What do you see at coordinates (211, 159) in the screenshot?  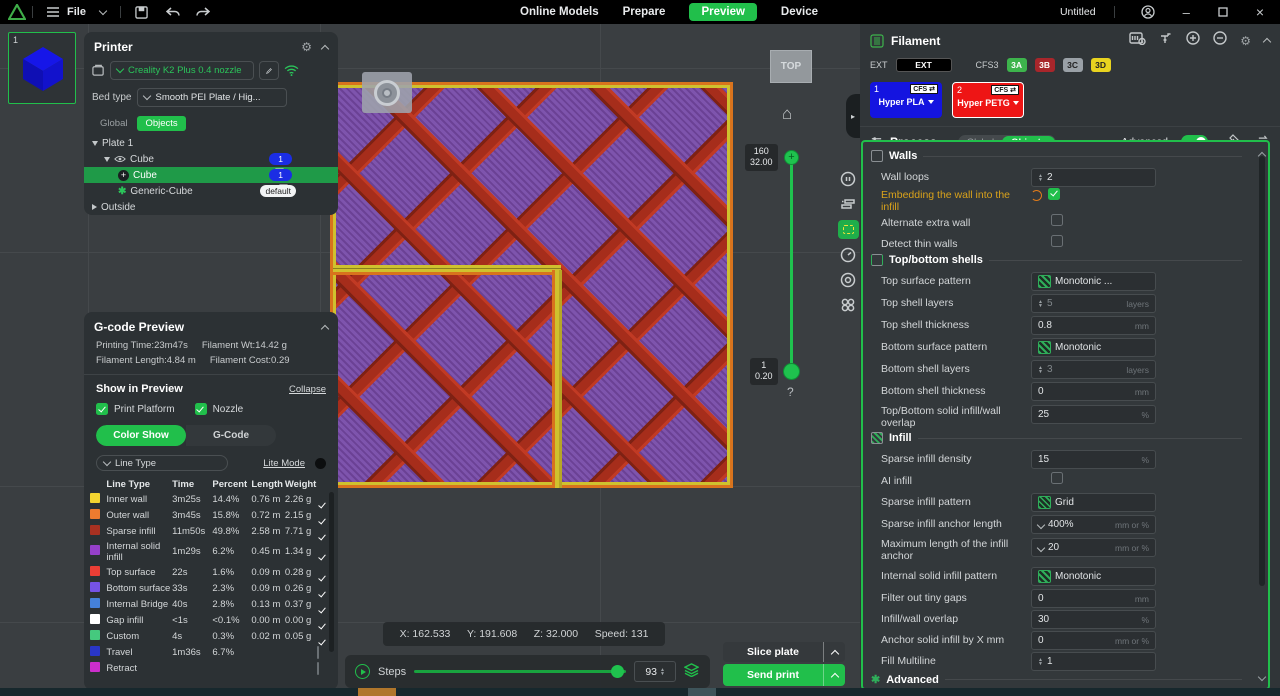 I see `tree-item-cube-group: Cube 1` at bounding box center [211, 159].